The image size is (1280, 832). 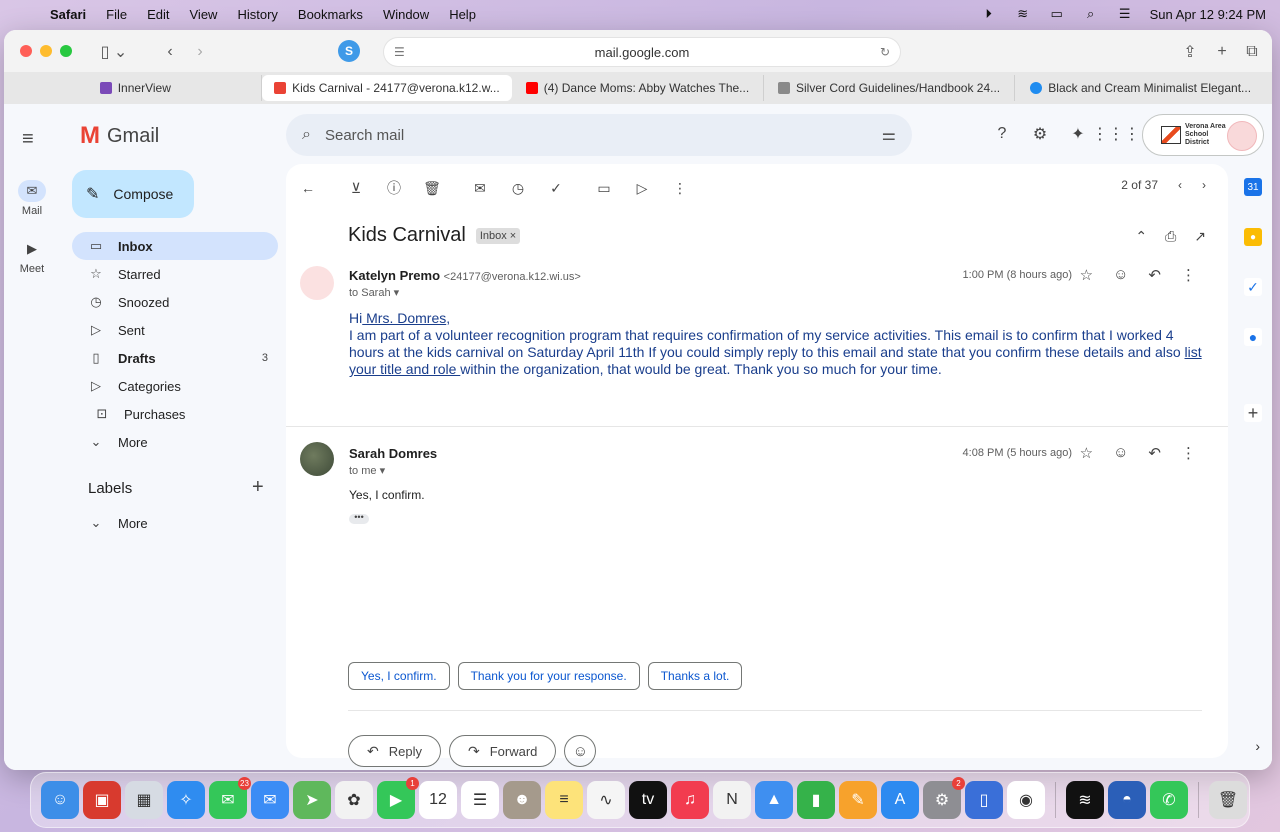 I want to click on dock-phone-icon: ✆, so click(x=1169, y=800).